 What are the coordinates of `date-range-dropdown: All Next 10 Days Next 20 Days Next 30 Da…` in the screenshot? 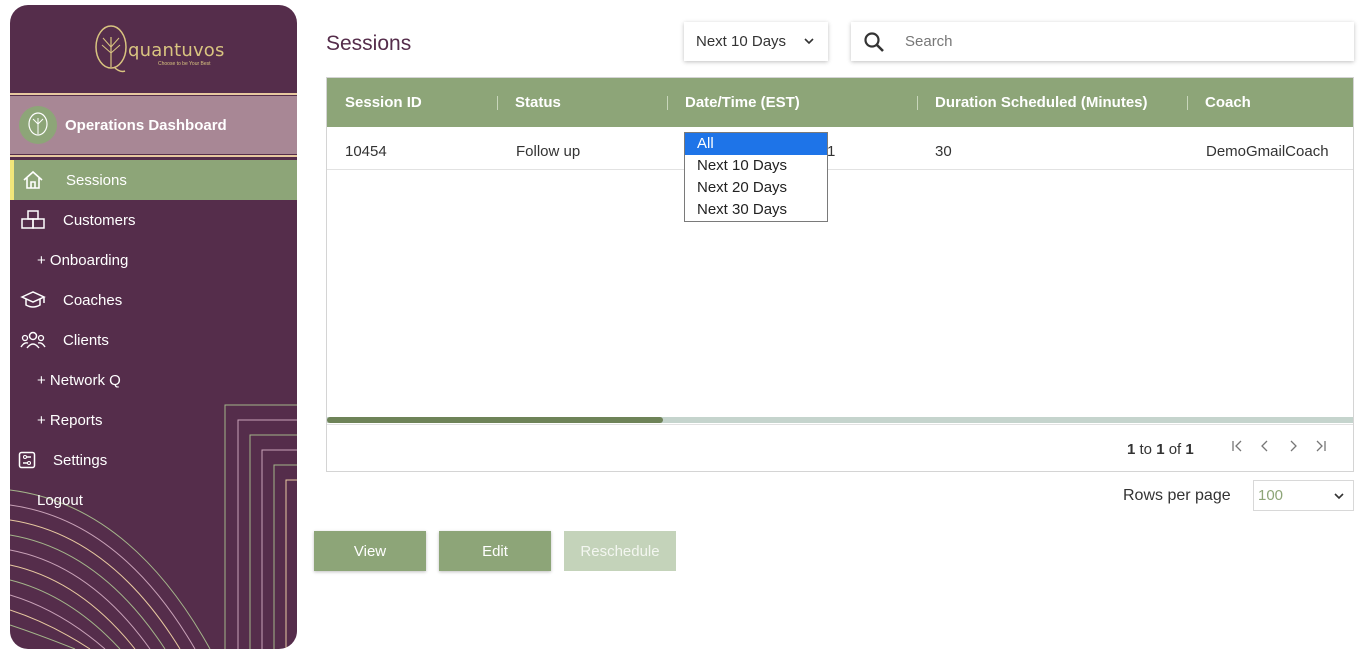 It's located at (756, 177).